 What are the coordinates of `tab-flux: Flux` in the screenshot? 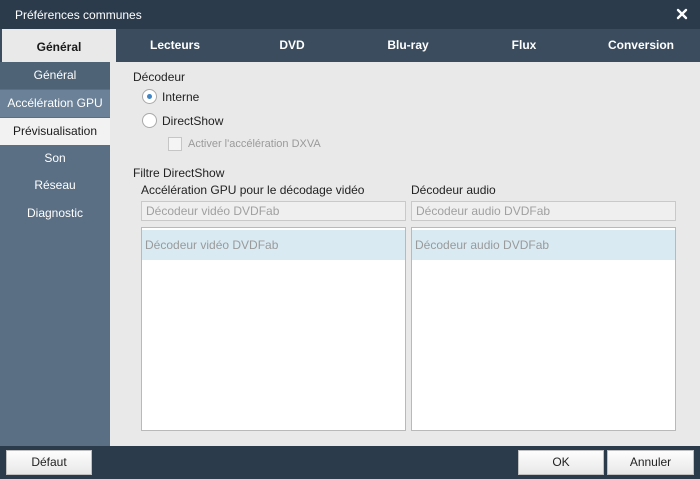 It's located at (524, 45).